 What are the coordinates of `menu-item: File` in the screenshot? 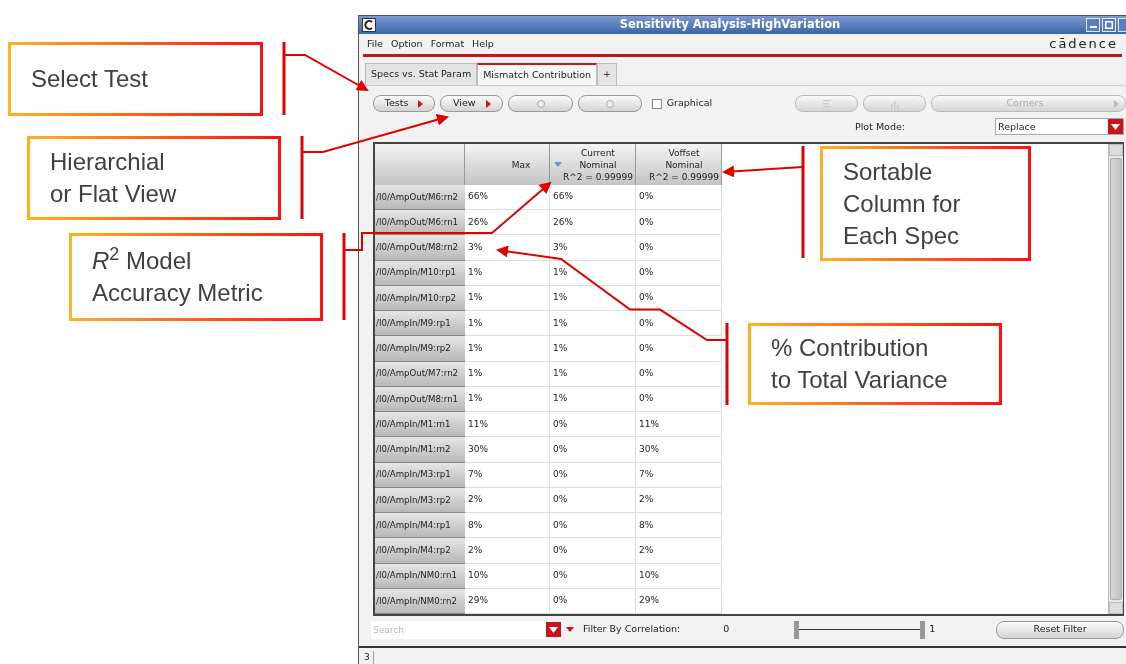 It's located at (375, 44).